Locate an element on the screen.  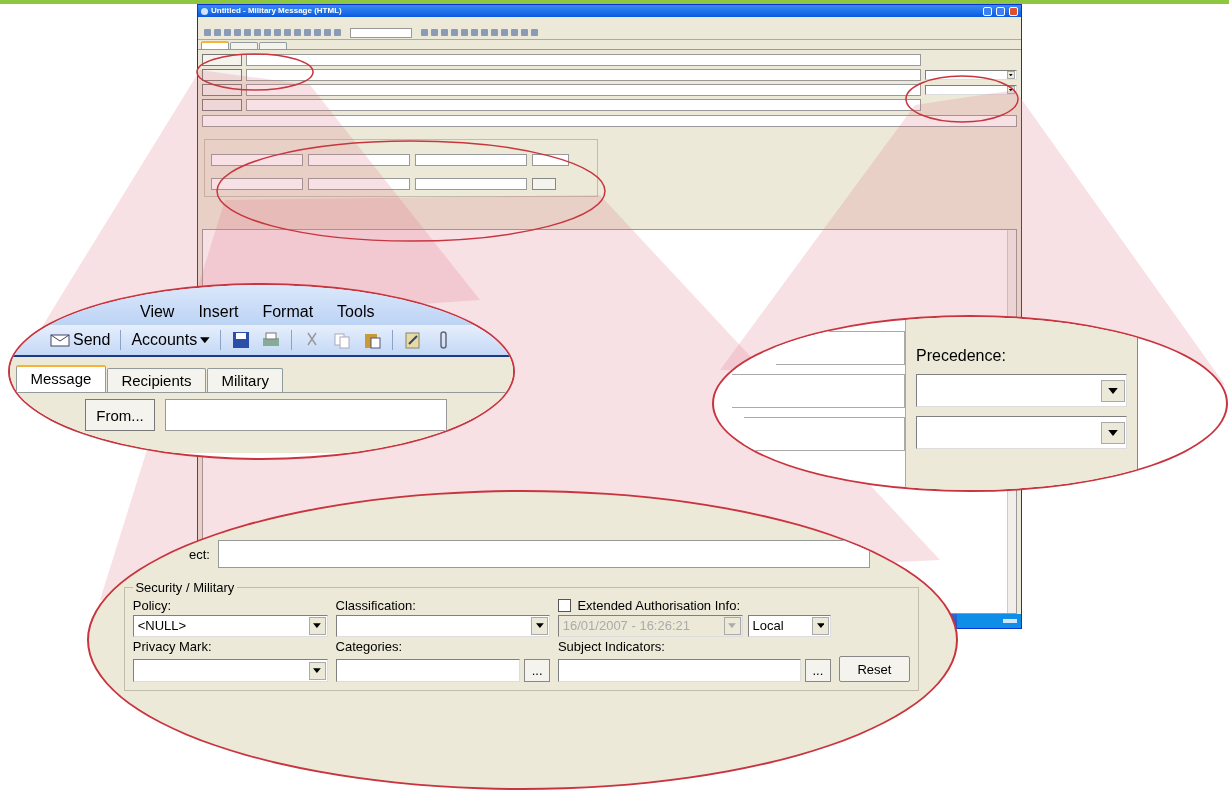
tab: Military is located at coordinates (245, 380).